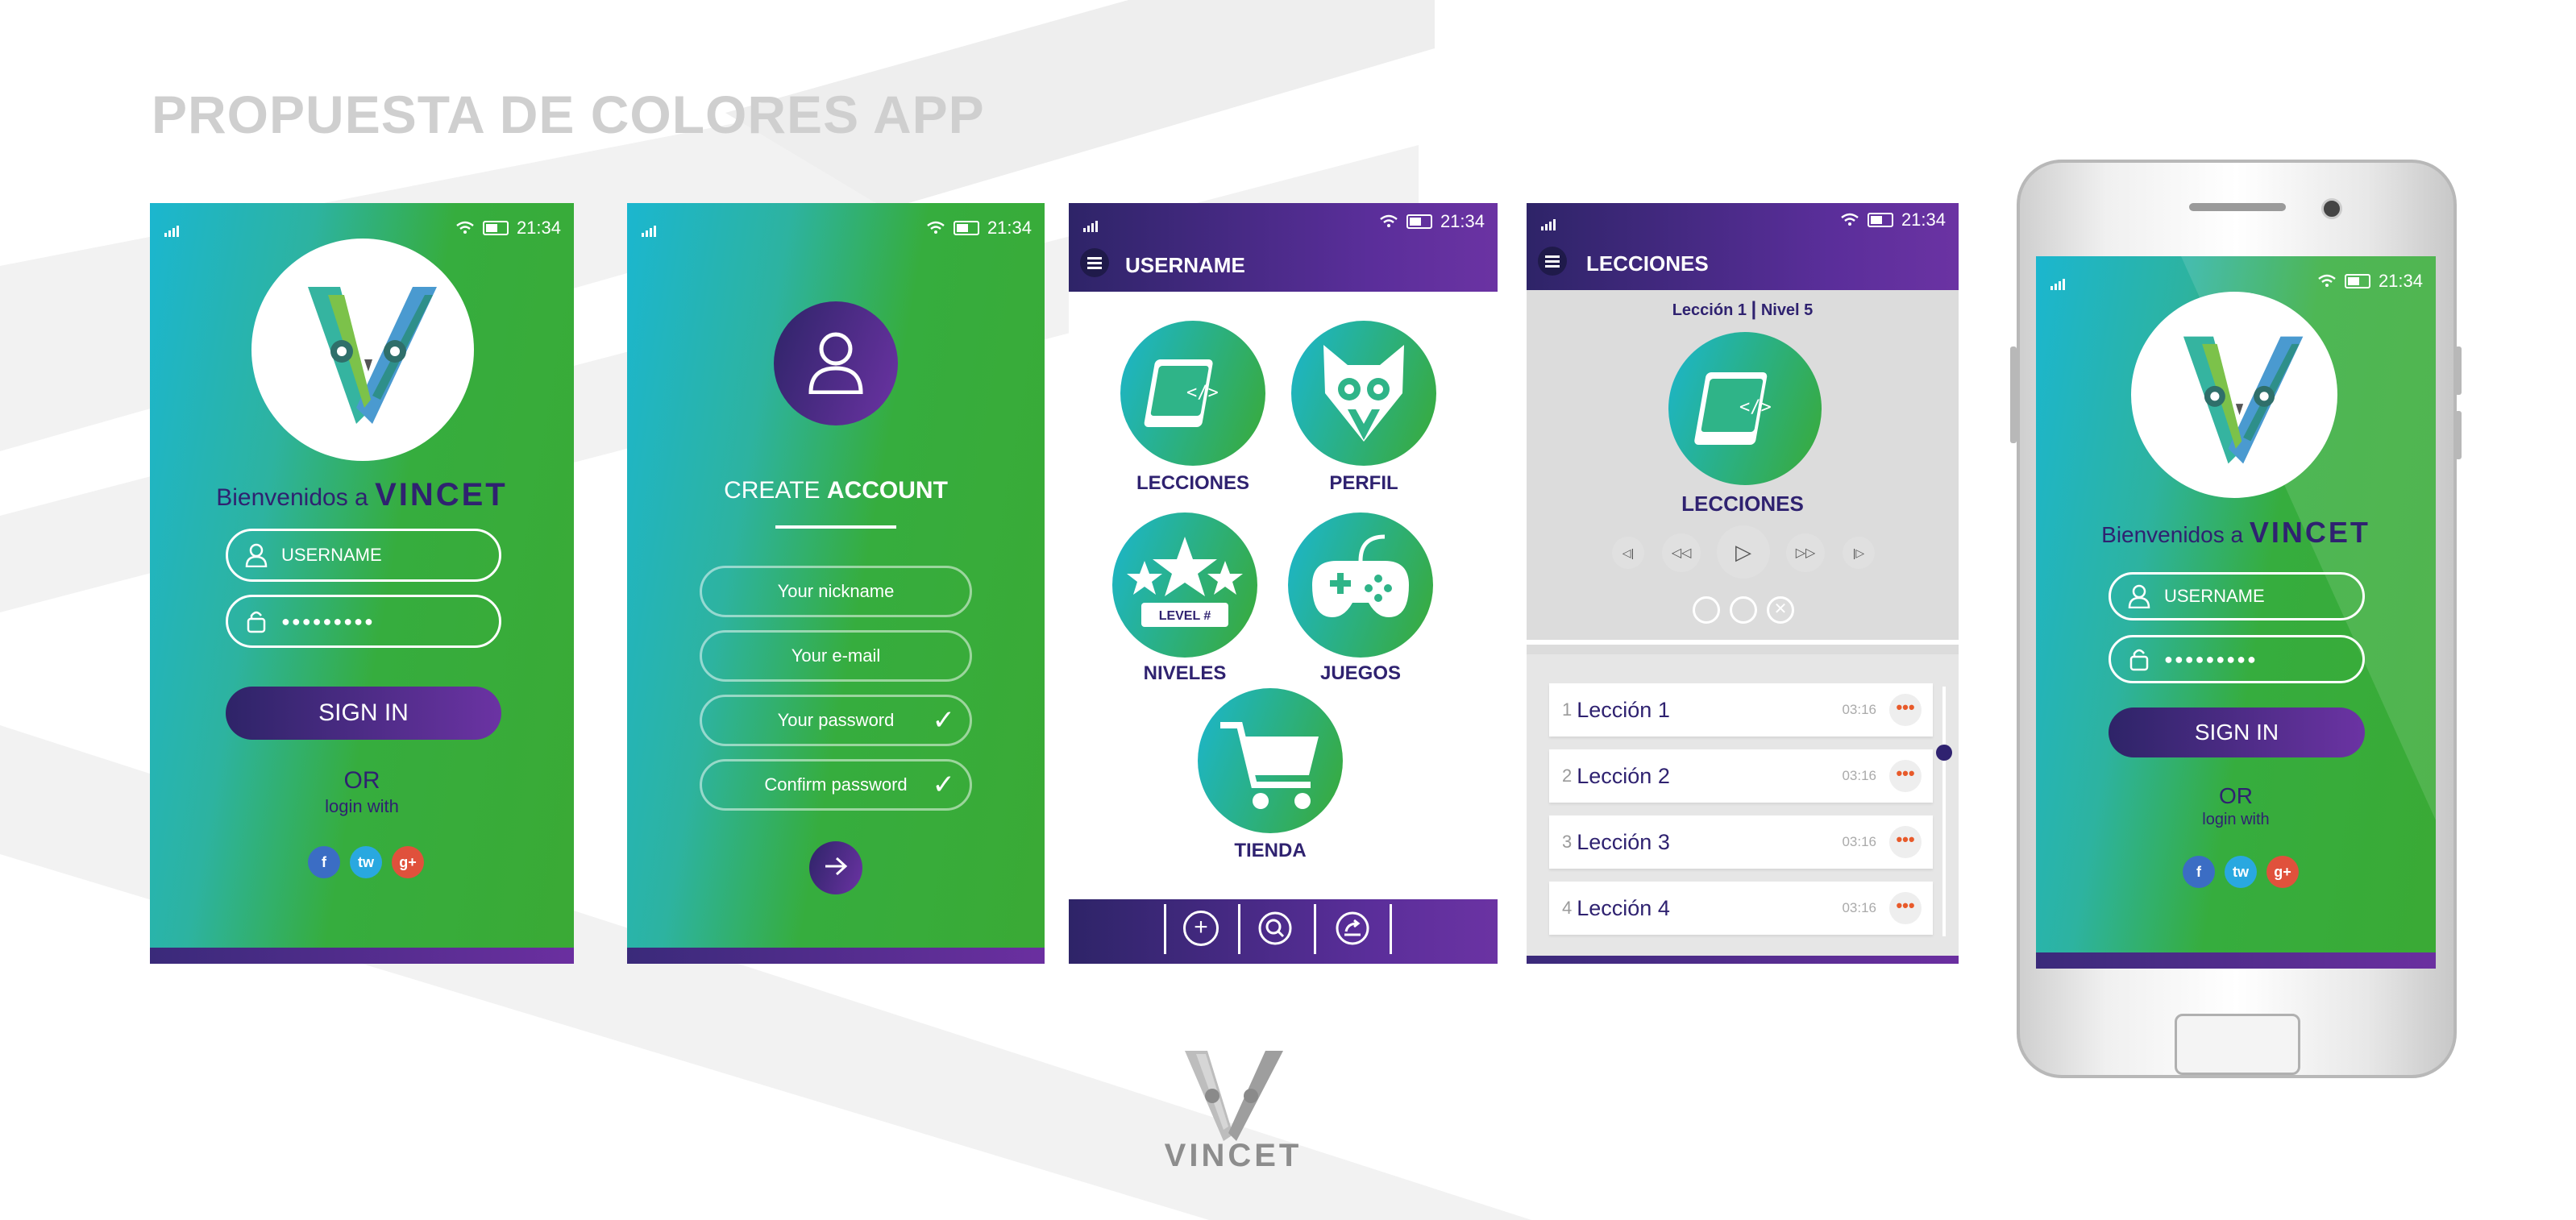  I want to click on juegos-label: JUEGOS, so click(1360, 673).